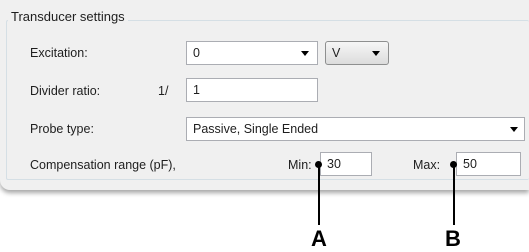 This screenshot has width=529, height=252. What do you see at coordinates (62, 129) in the screenshot?
I see `probe-type-label: Probe type:` at bounding box center [62, 129].